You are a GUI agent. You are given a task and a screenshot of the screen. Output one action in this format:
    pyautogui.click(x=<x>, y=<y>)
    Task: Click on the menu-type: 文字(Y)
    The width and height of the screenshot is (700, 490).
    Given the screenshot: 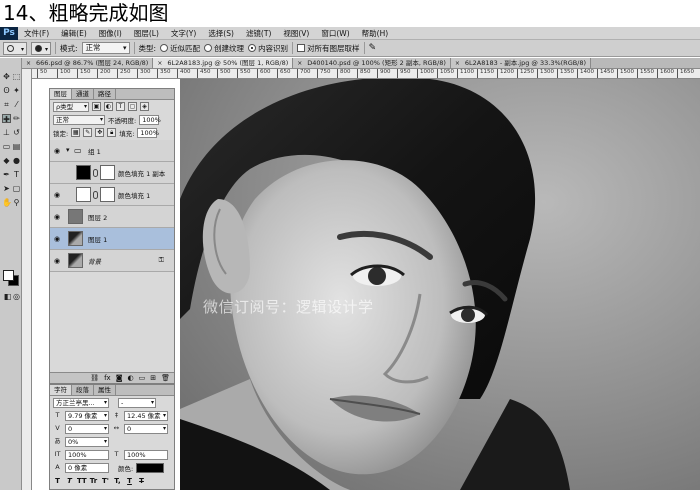 What is the action you would take?
    pyautogui.click(x=183, y=33)
    